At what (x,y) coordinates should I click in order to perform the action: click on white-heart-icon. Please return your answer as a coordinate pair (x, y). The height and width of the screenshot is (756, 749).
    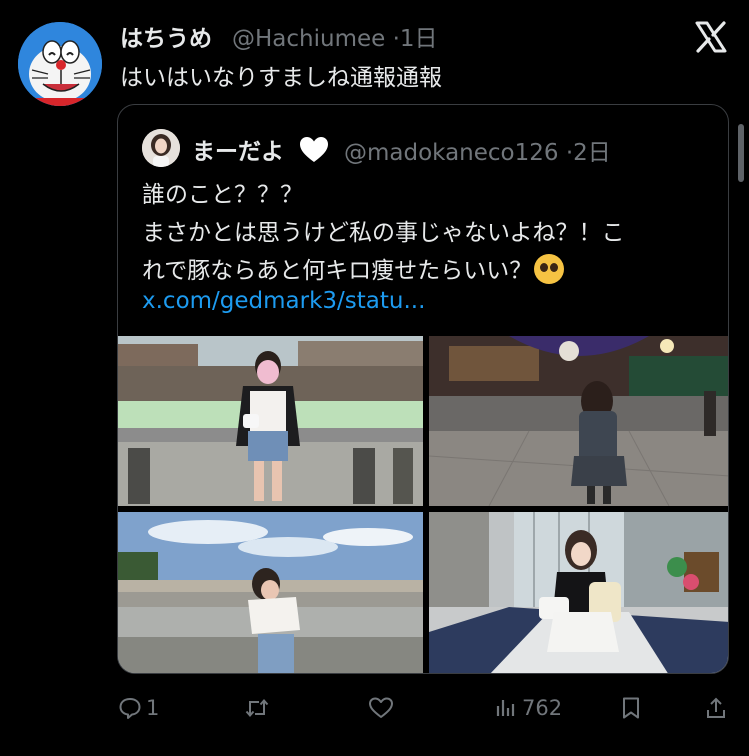
    Looking at the image, I should click on (314, 149).